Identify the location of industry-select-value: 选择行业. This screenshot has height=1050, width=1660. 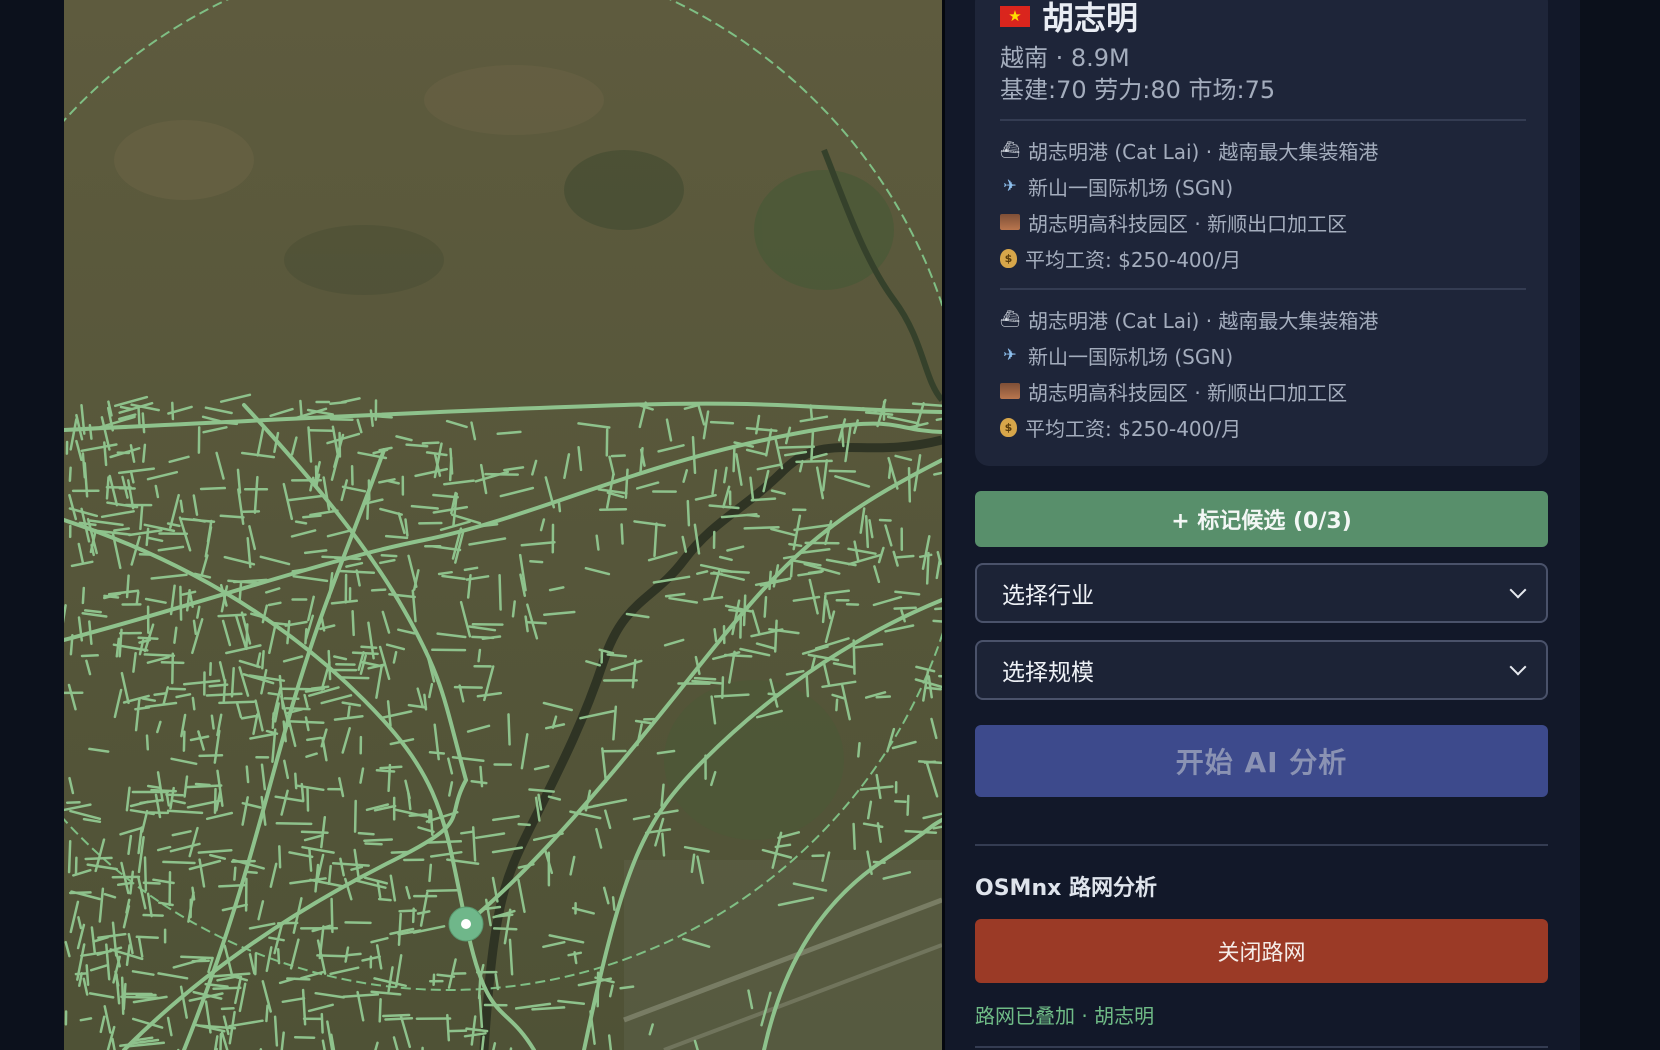
(1048, 596).